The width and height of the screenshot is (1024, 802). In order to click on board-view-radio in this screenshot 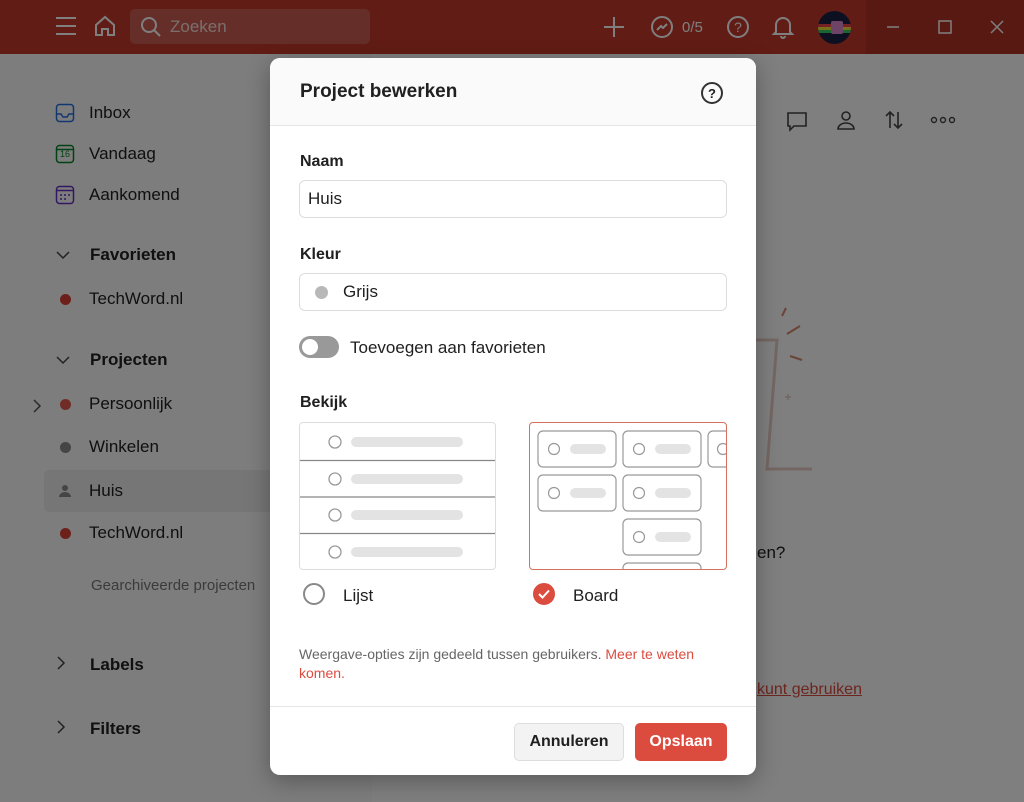, I will do `click(544, 594)`.